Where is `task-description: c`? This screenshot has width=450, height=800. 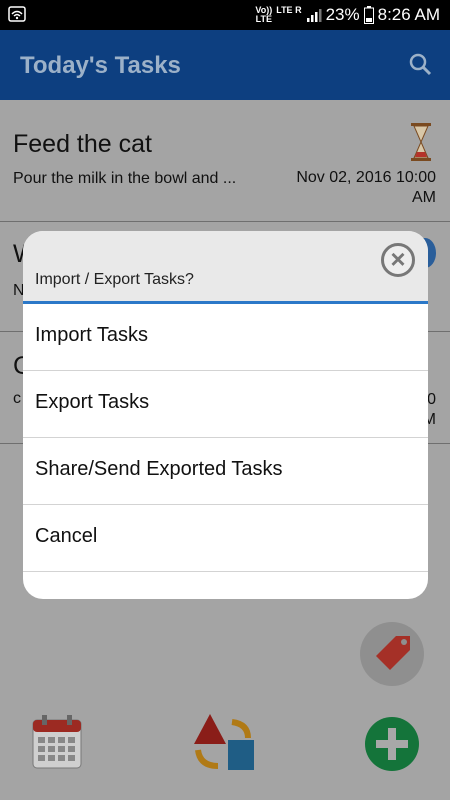 task-description: c is located at coordinates (17, 398).